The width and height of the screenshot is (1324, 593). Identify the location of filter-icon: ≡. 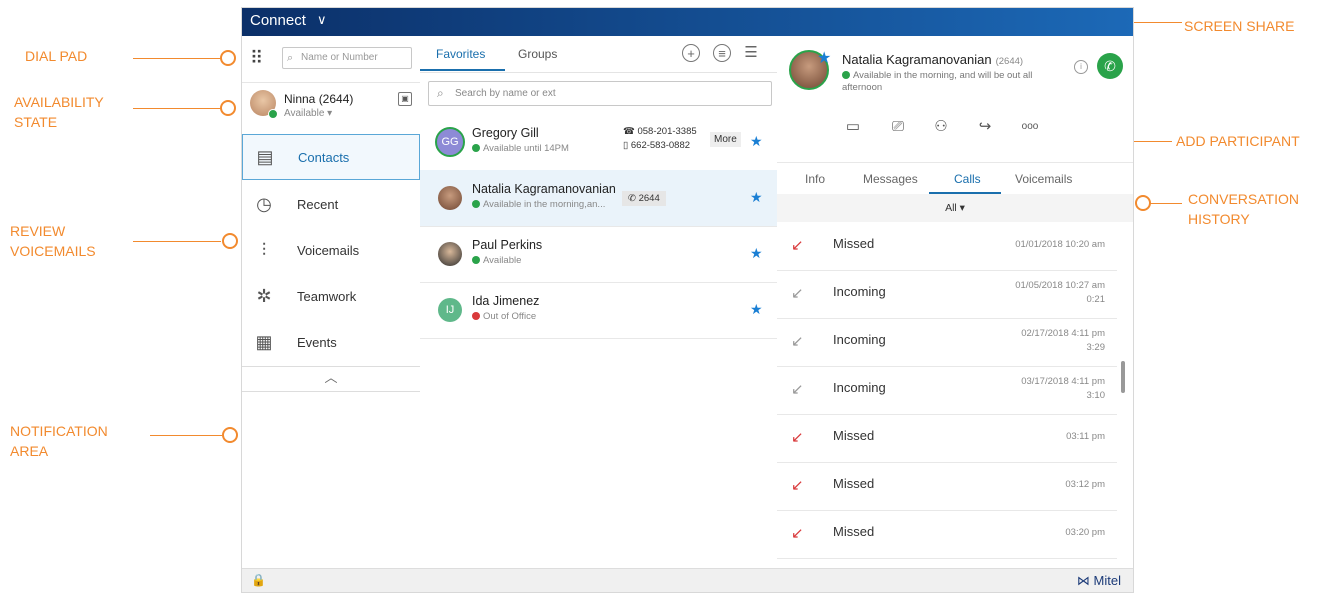
(722, 53).